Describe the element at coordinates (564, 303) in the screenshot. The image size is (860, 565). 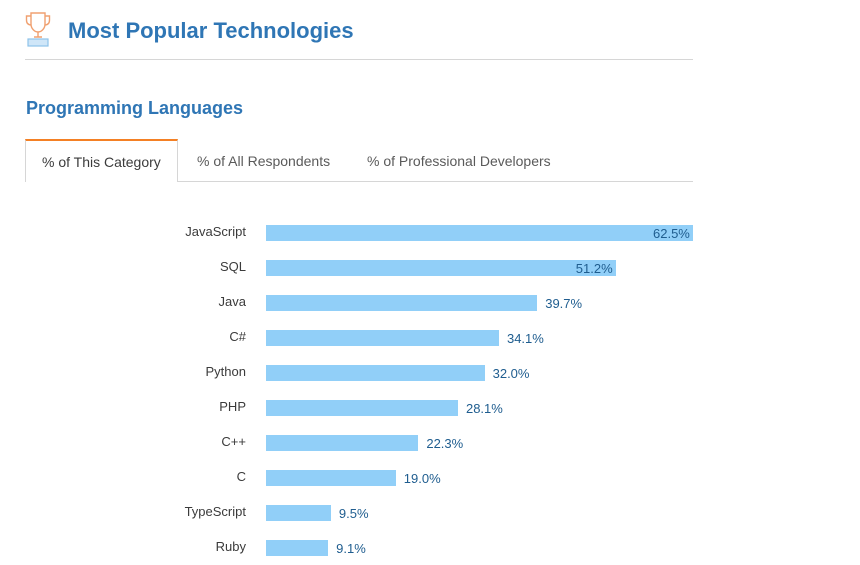
I see `value-label: 39.7%` at that location.